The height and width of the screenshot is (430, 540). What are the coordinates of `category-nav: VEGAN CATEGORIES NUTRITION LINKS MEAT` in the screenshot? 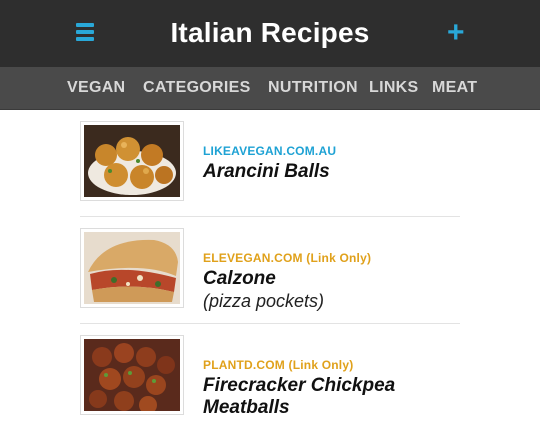 It's located at (270, 88).